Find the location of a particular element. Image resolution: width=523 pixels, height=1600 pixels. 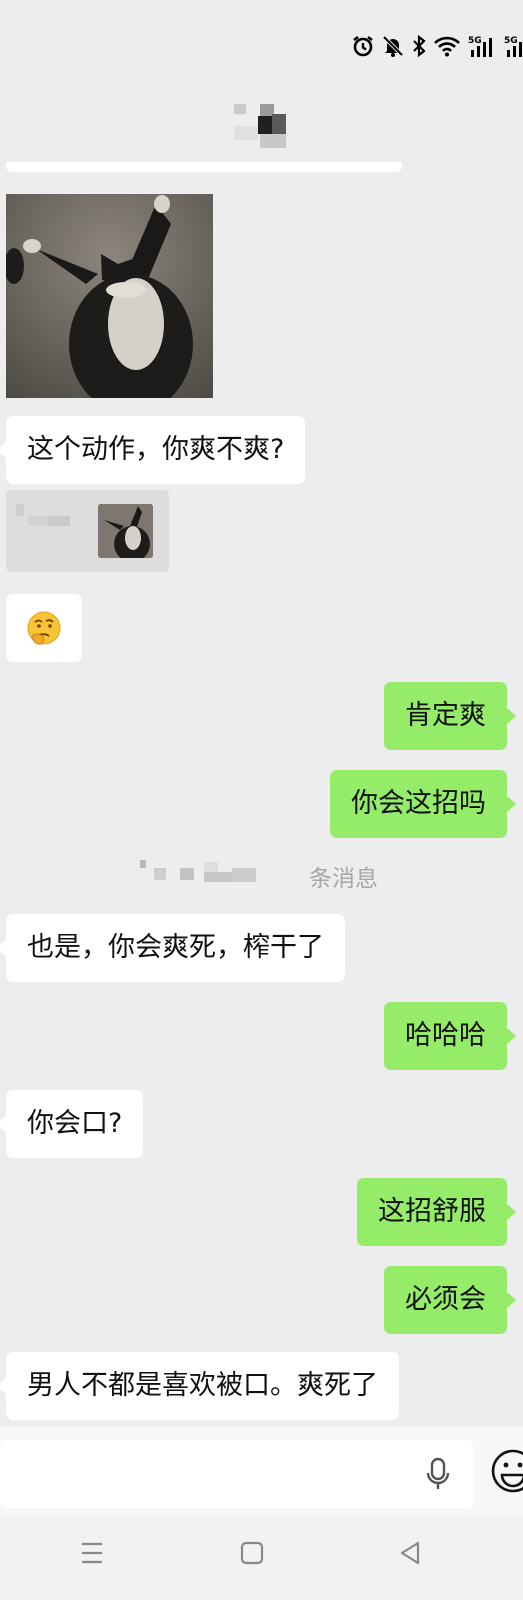

incoming-message-bubble: 这个动作，你爽不爽? is located at coordinates (153, 450).